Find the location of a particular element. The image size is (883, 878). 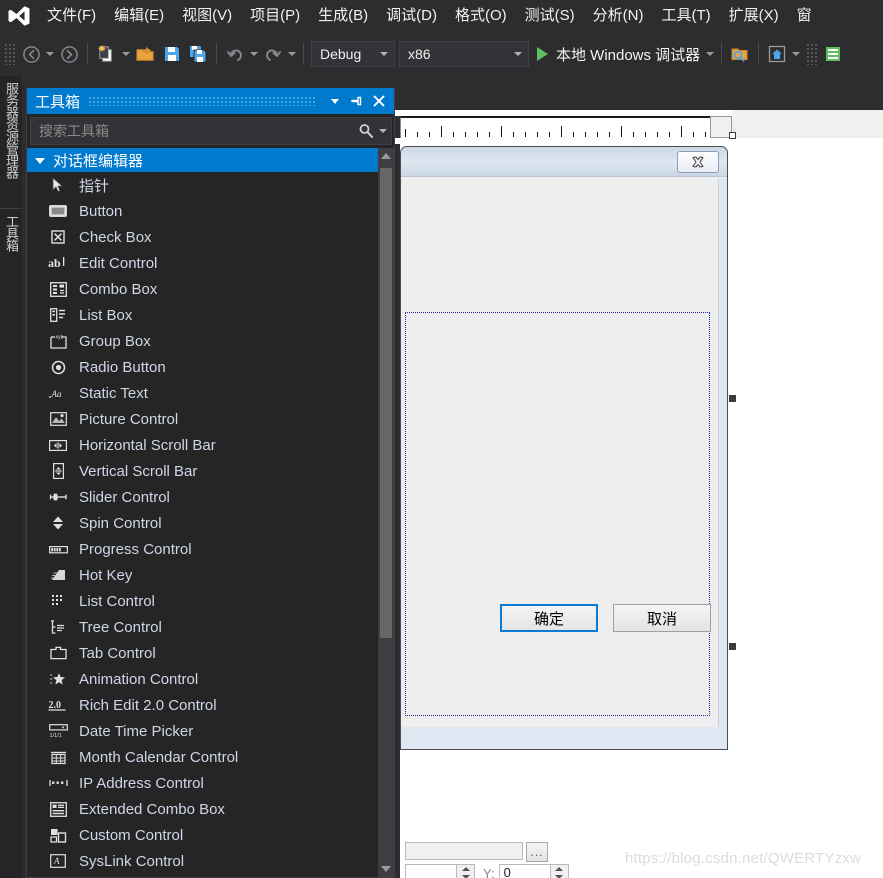

toolbox-item-pointer: 指针 is located at coordinates (202, 185).